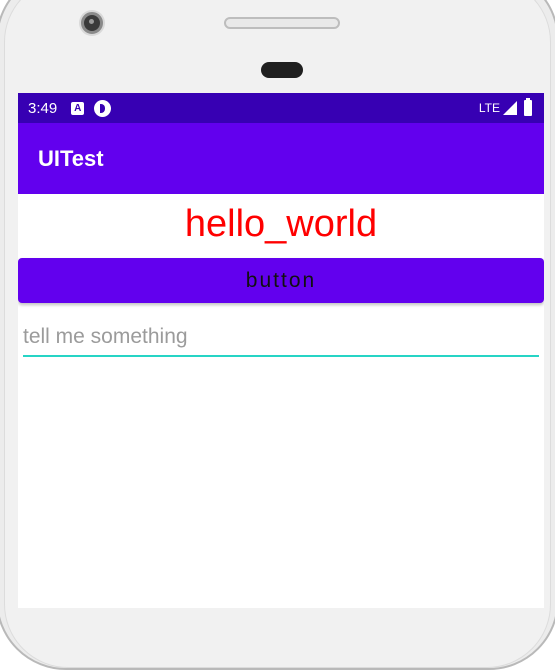  What do you see at coordinates (282, 70) in the screenshot?
I see `sensor-icon` at bounding box center [282, 70].